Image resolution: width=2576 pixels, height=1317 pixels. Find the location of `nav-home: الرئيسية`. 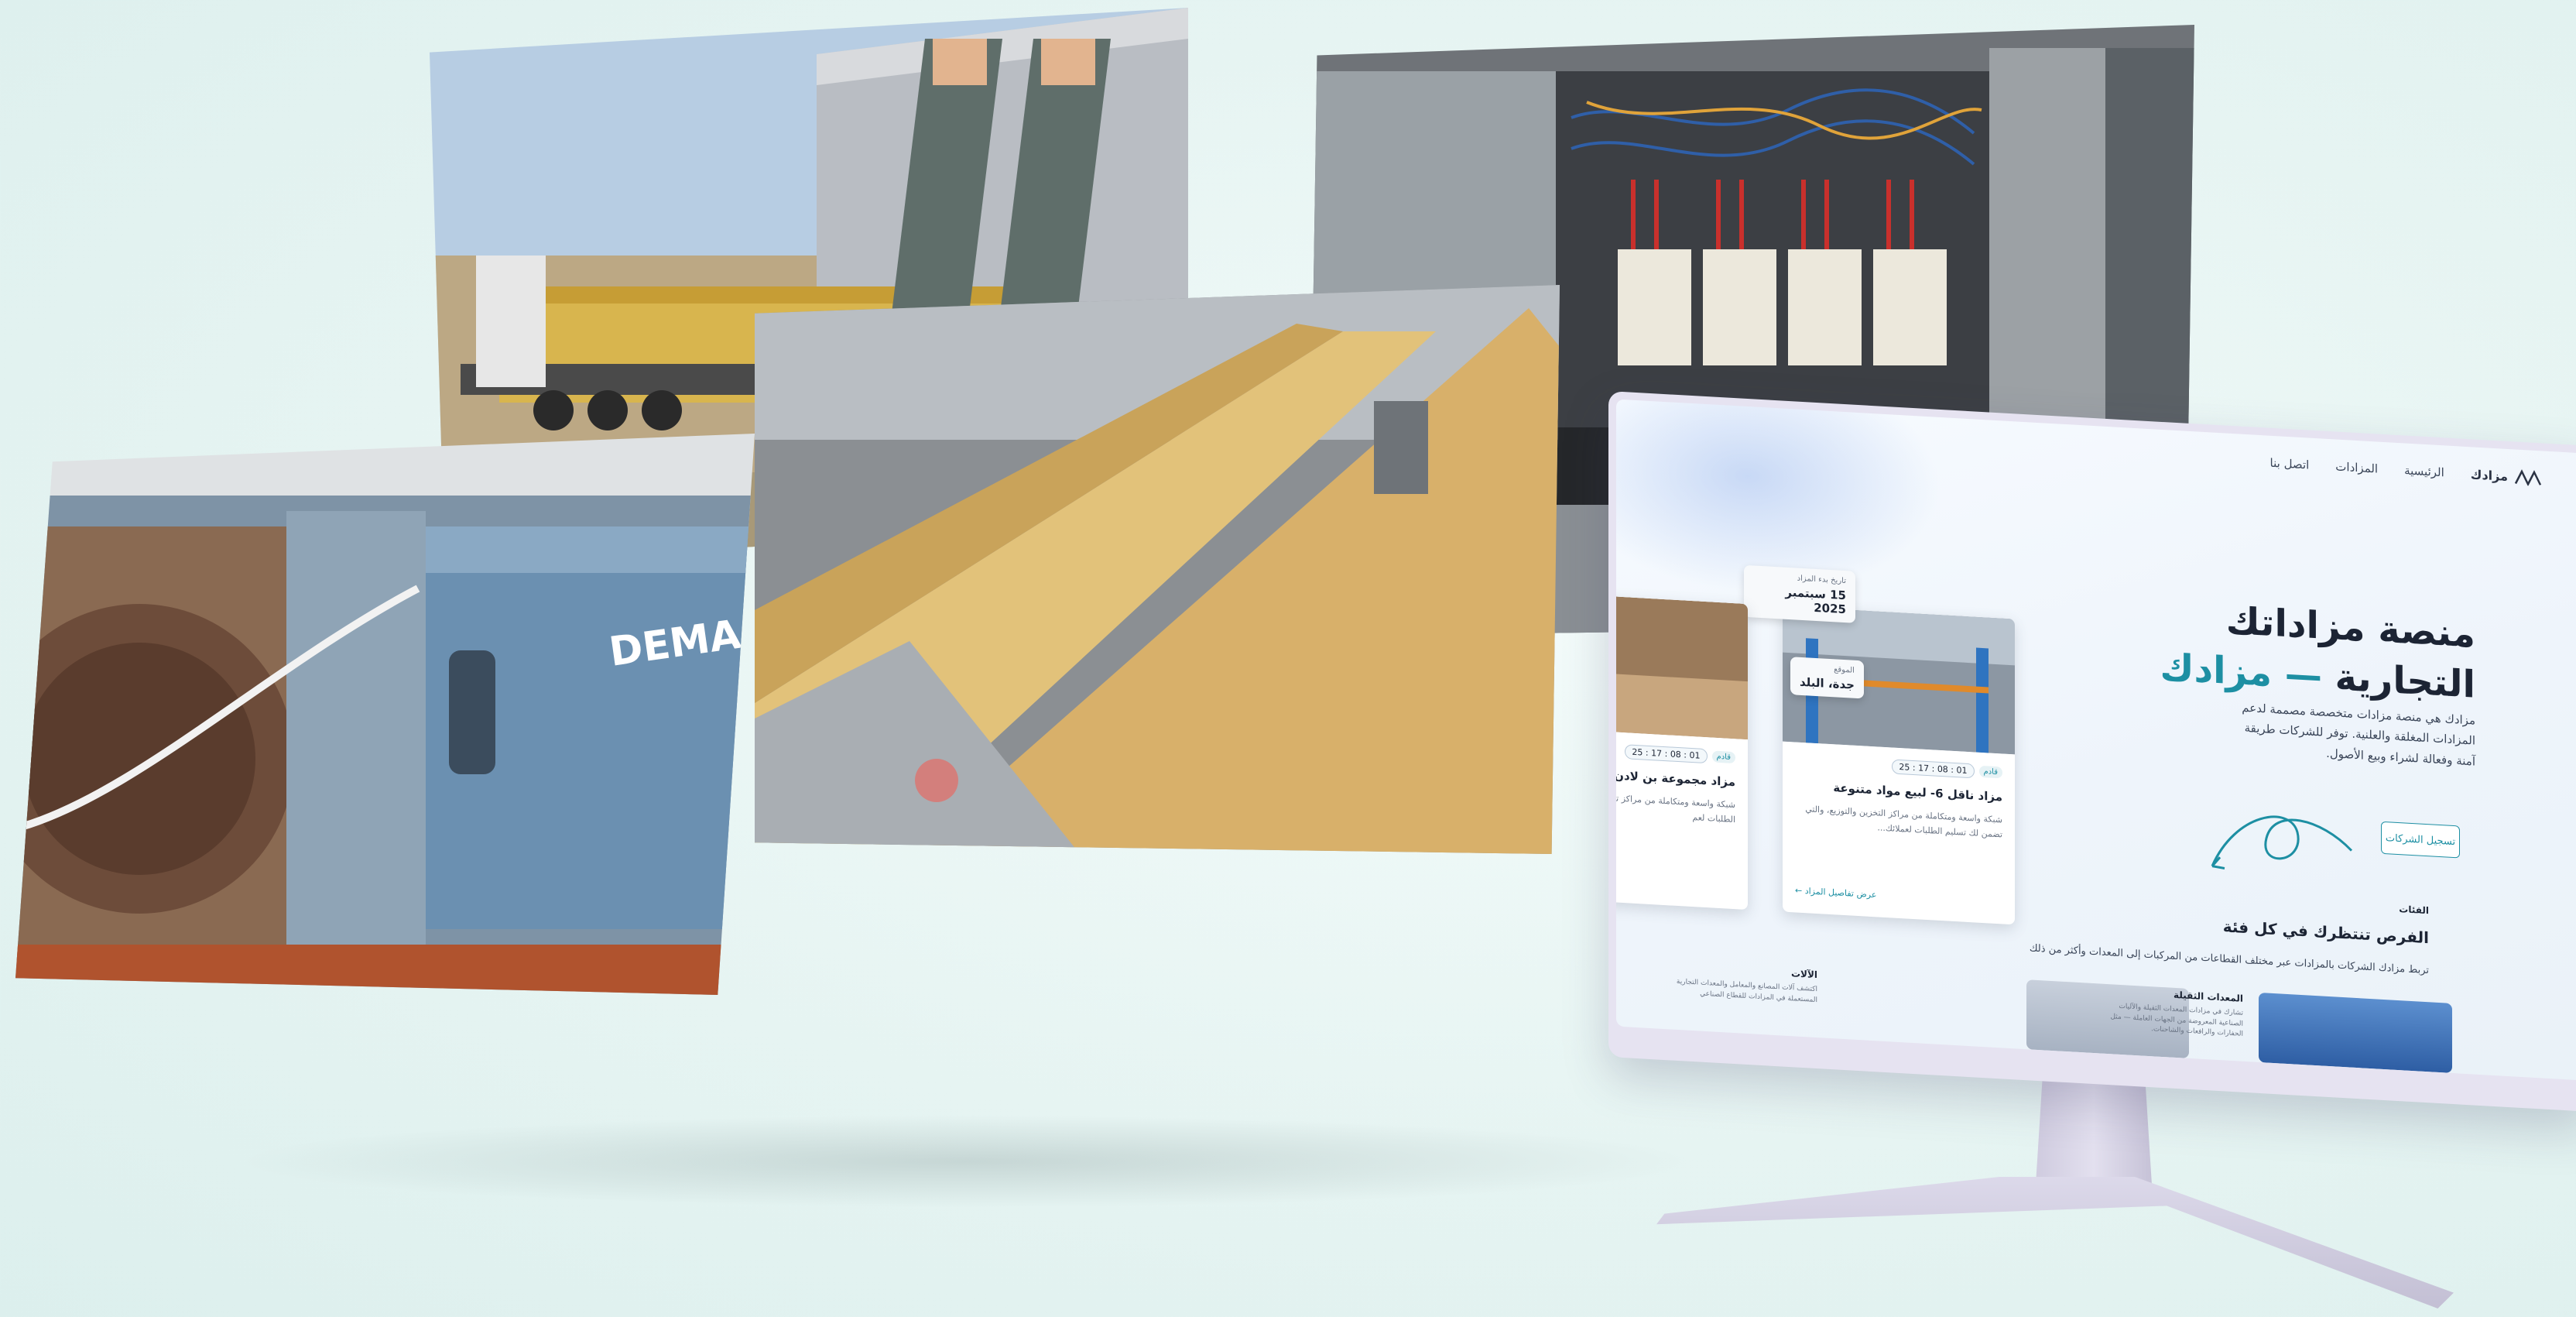

nav-home: الرئيسية is located at coordinates (2424, 471).